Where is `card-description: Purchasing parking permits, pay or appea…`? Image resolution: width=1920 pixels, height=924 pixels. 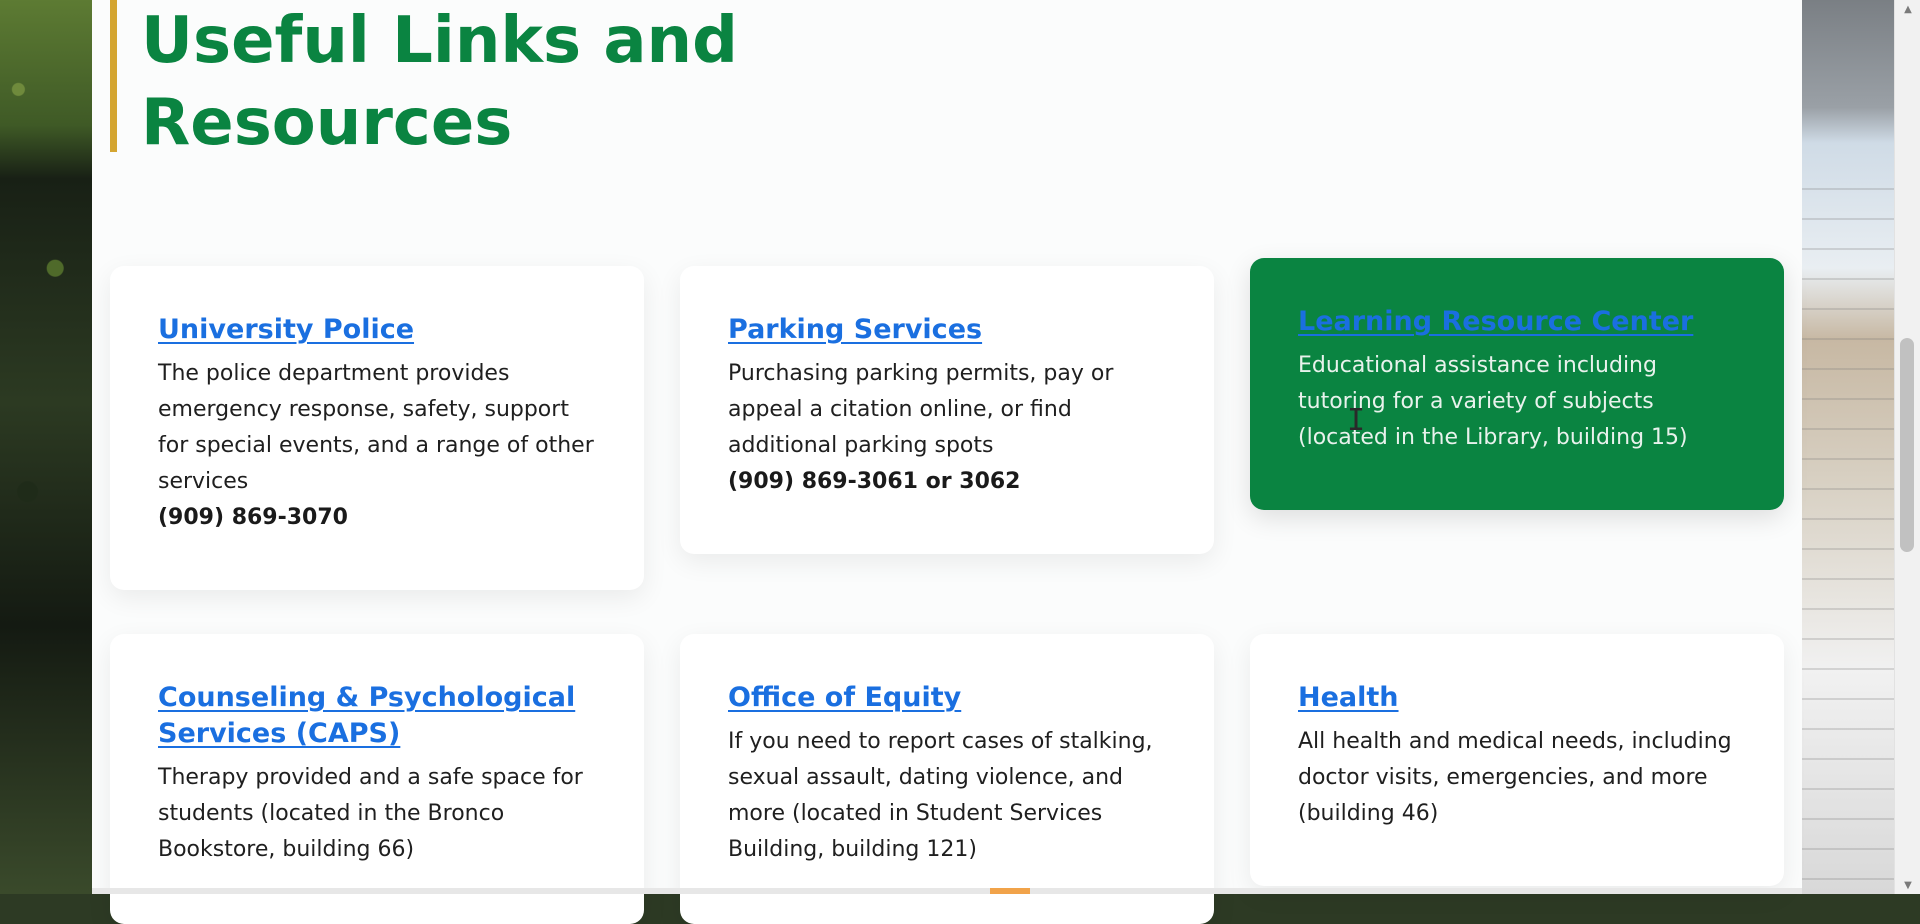 card-description: Purchasing parking permits, pay or appea… is located at coordinates (921, 409).